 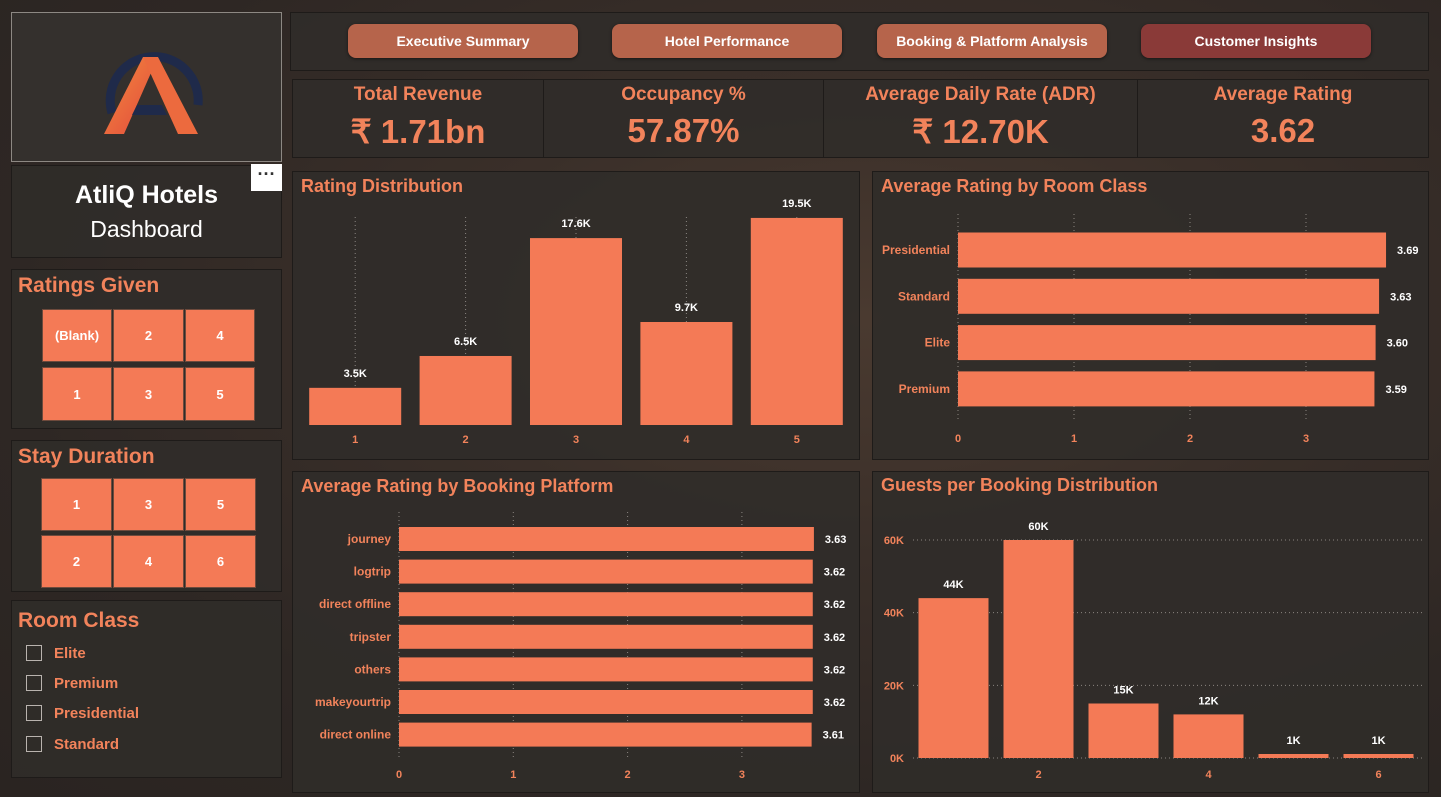 I want to click on bar-makeyourtrip, so click(x=606, y=702).